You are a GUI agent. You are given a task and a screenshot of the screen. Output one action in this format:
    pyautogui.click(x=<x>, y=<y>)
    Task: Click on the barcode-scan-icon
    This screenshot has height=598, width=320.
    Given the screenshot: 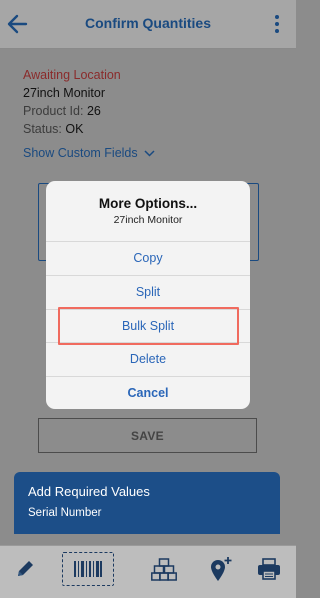 What is the action you would take?
    pyautogui.click(x=88, y=569)
    